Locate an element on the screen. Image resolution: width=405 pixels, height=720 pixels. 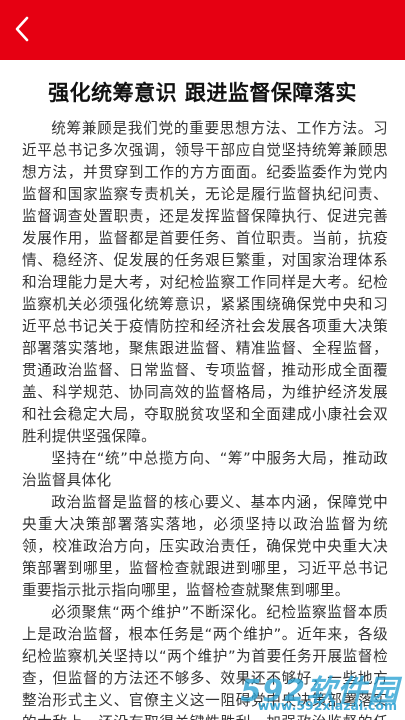
top-app-bar is located at coordinates (202, 30).